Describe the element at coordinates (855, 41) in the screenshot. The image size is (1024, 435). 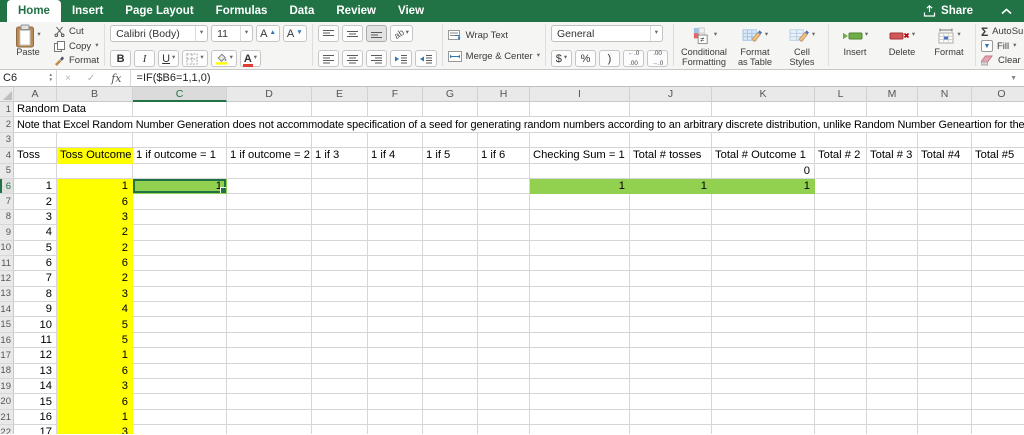
I see `insert-cells-button: ▾ Insert` at that location.